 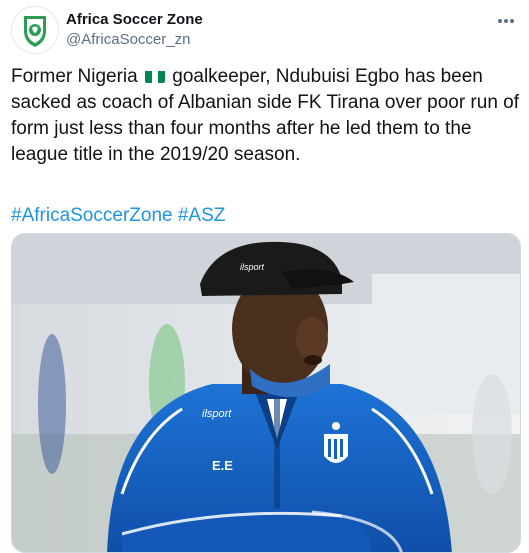 I want to click on hashtag-link: #AfricaSoccerZone, so click(x=92, y=215).